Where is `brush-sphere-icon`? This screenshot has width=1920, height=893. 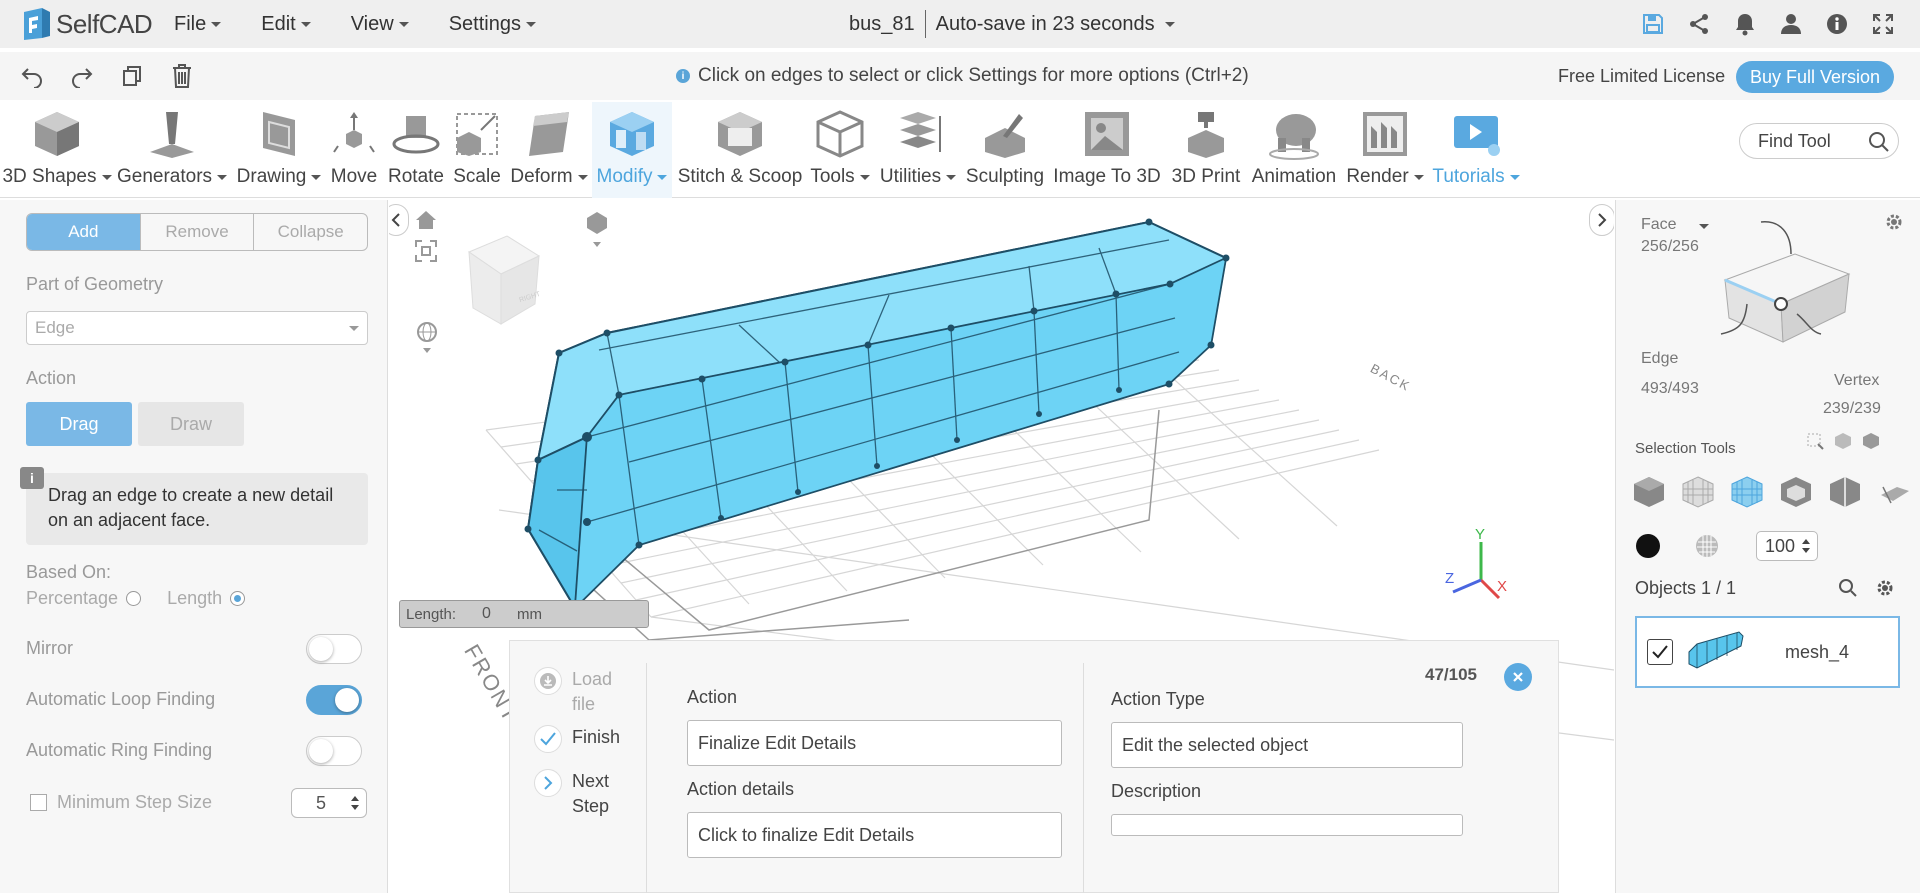
brush-sphere-icon is located at coordinates (1707, 548).